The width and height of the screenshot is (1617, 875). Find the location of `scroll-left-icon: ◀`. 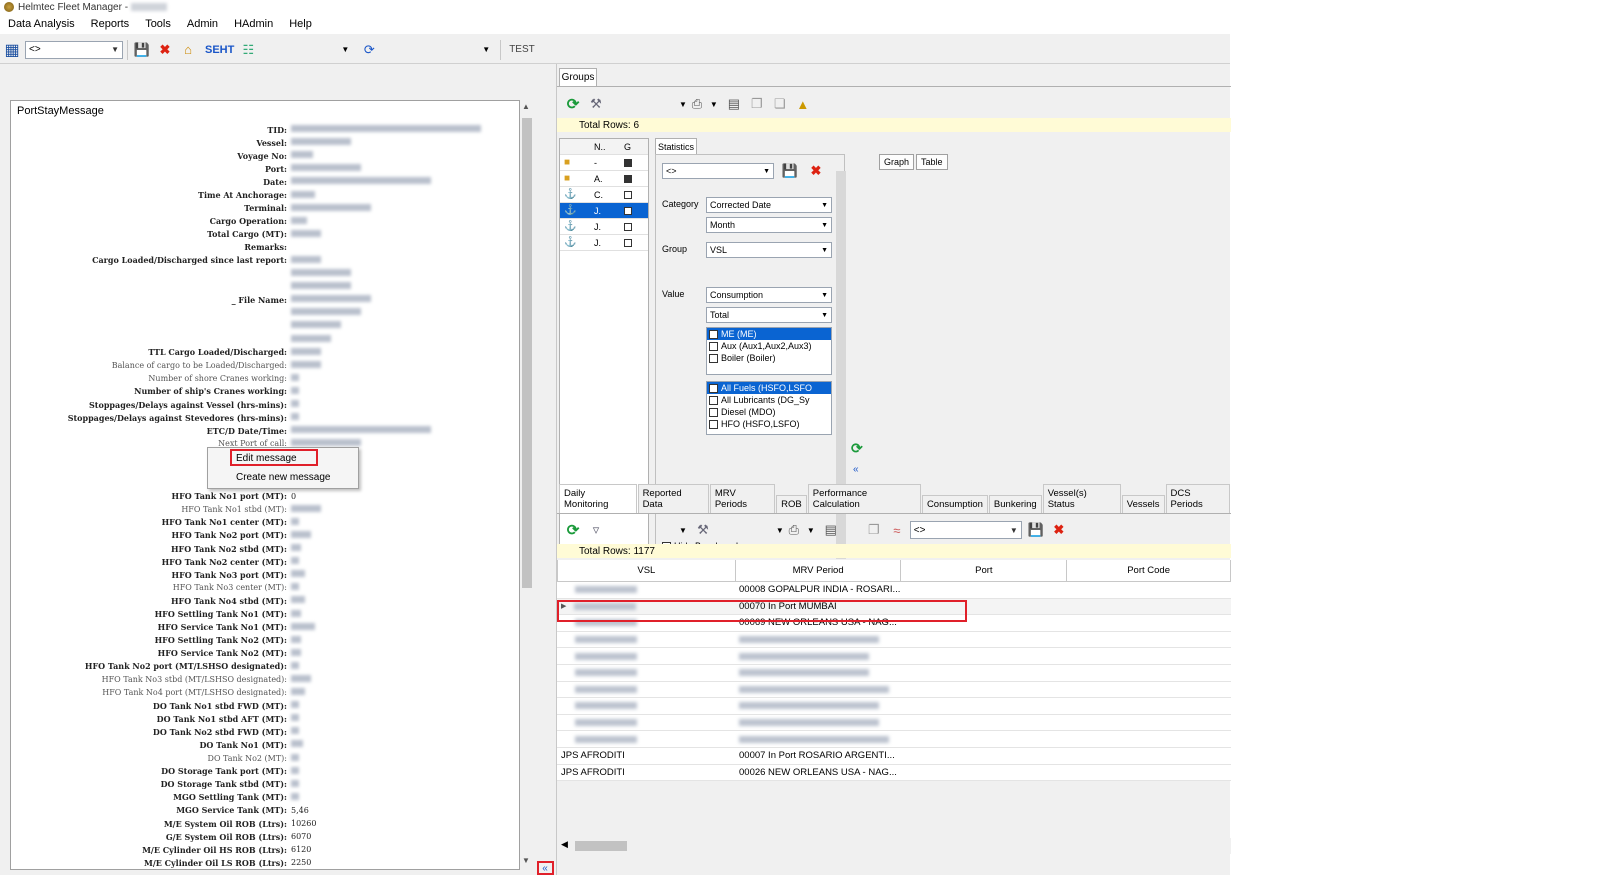

scroll-left-icon: ◀ is located at coordinates (564, 844).